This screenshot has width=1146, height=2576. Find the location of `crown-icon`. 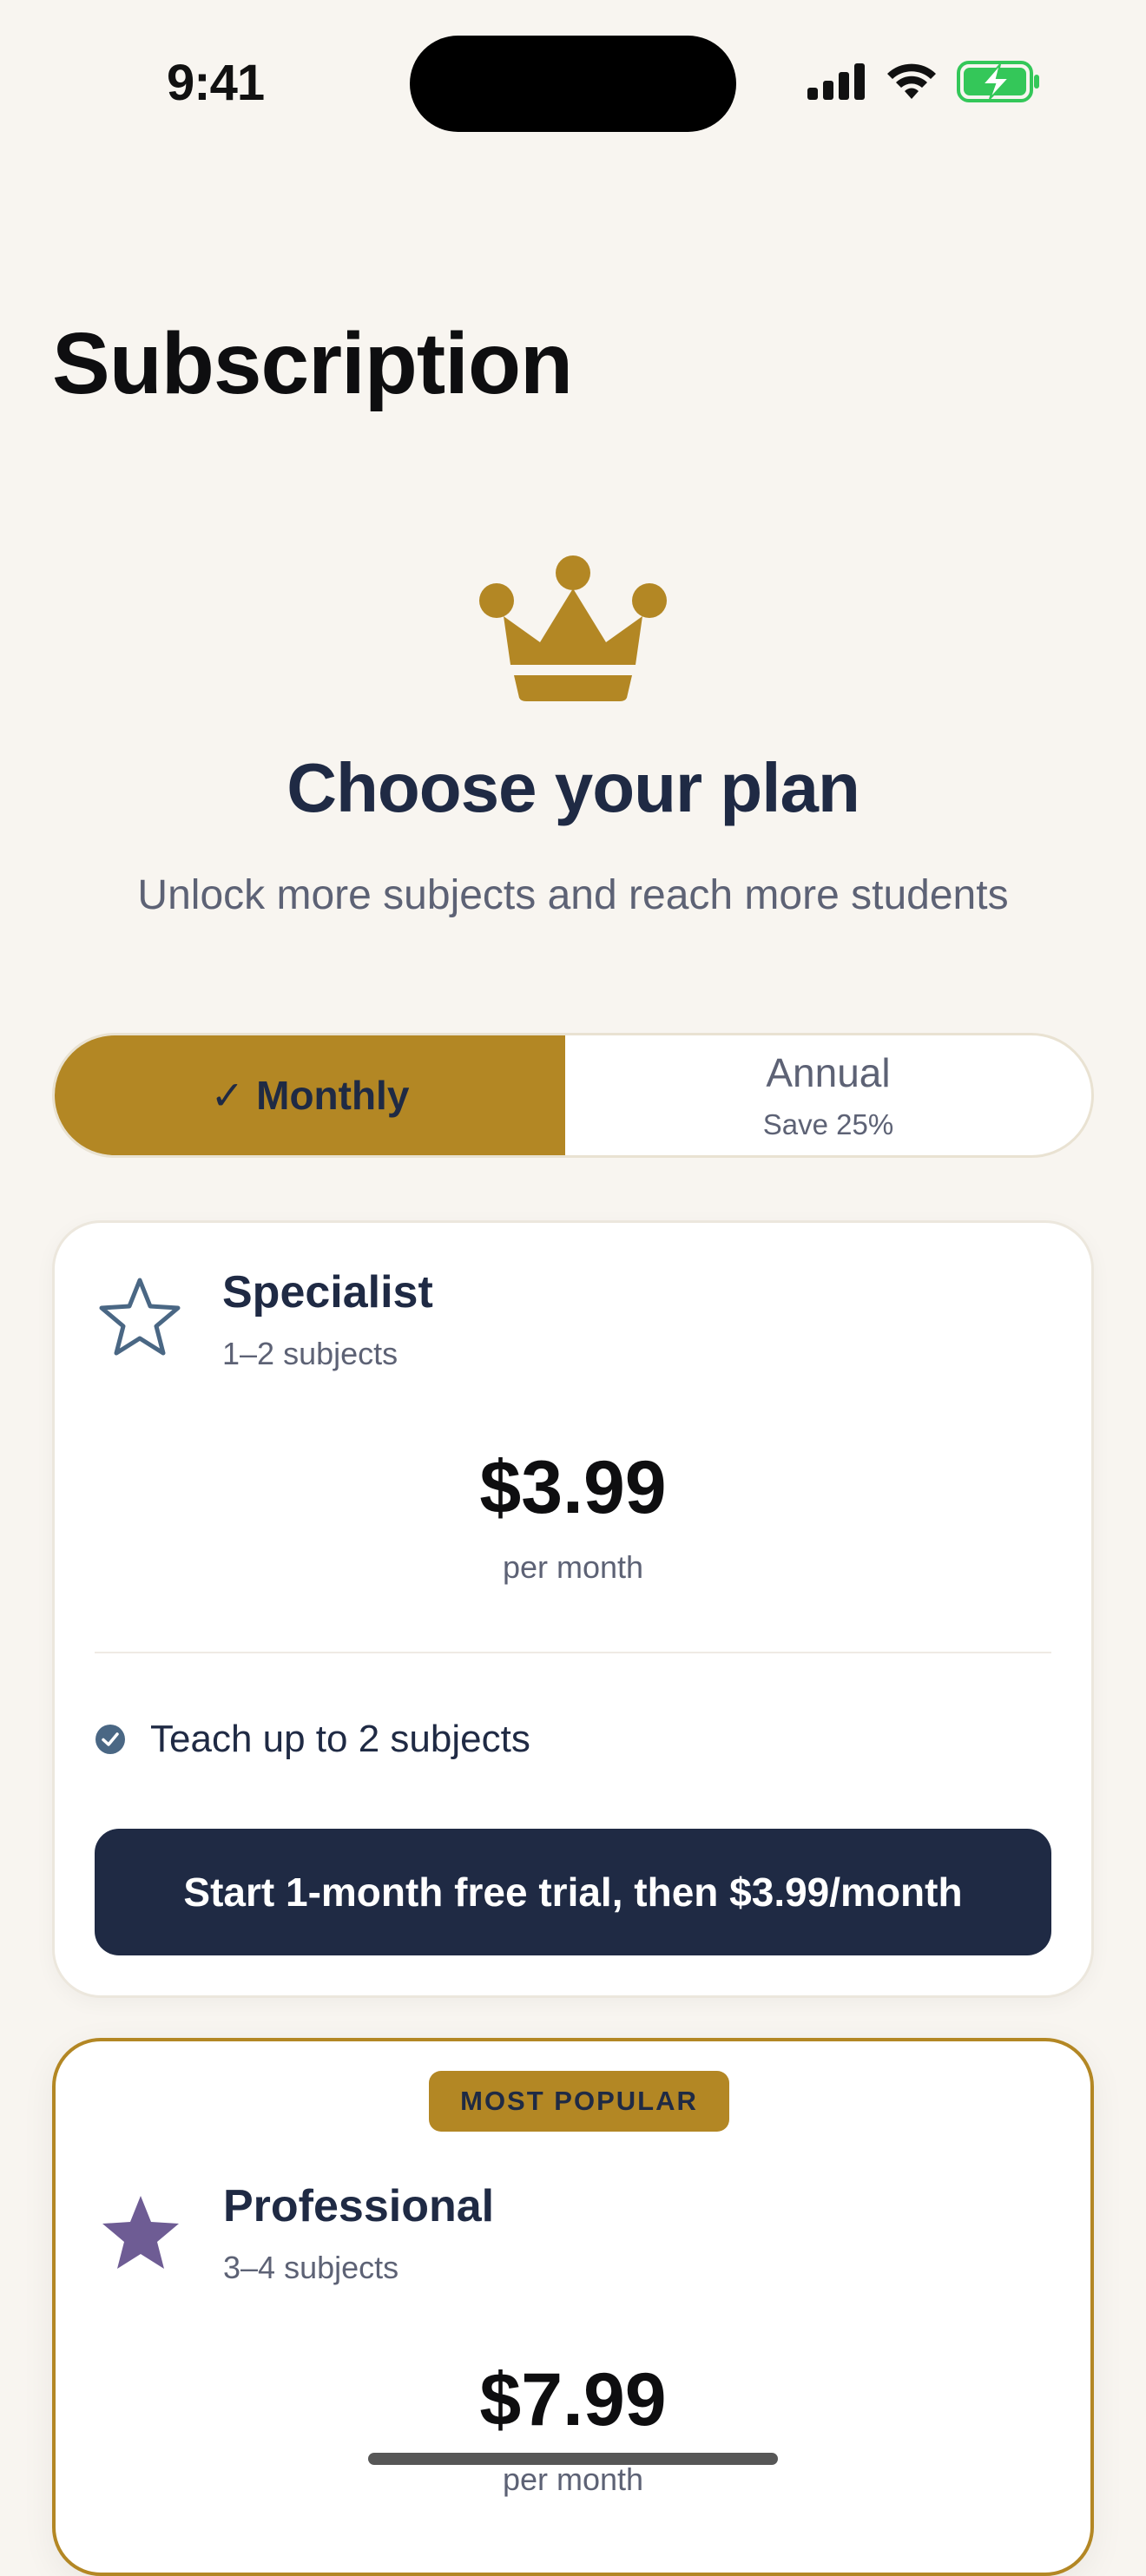

crown-icon is located at coordinates (573, 628).